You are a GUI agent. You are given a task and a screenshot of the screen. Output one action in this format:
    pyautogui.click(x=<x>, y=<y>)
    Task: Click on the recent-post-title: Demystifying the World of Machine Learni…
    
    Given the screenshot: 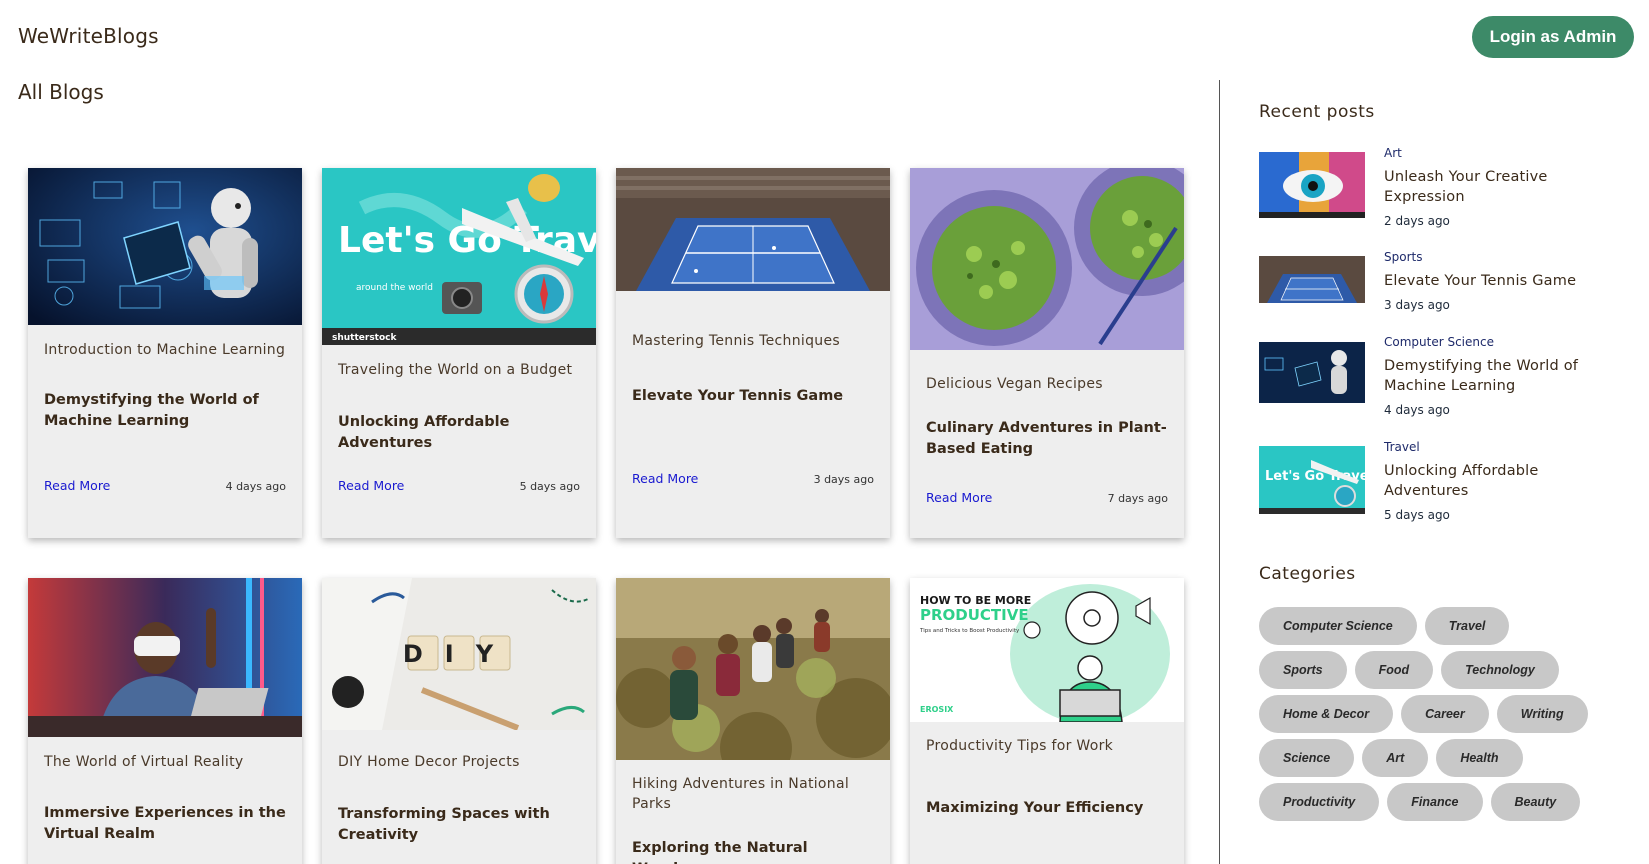 What is the action you would take?
    pyautogui.click(x=1489, y=376)
    